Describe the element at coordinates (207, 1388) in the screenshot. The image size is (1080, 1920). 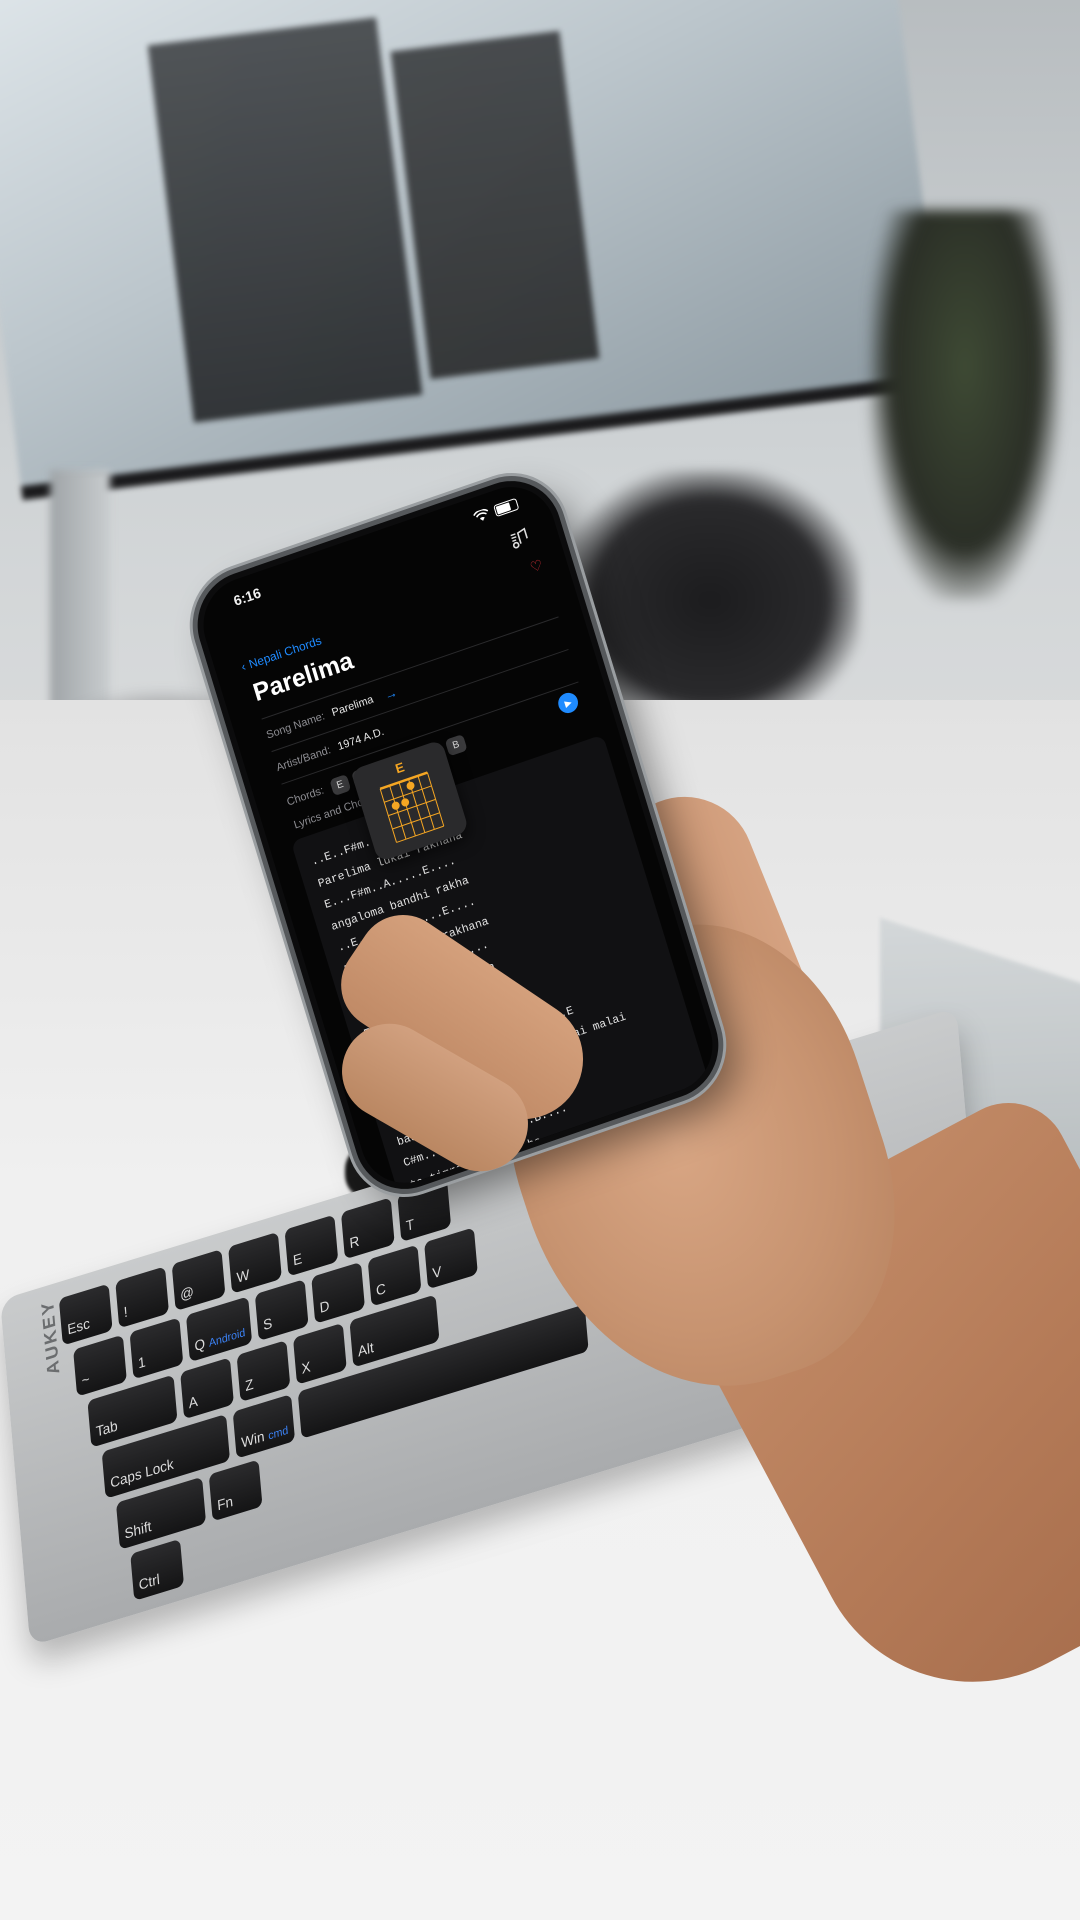
I see `keyboard-key: A` at that location.